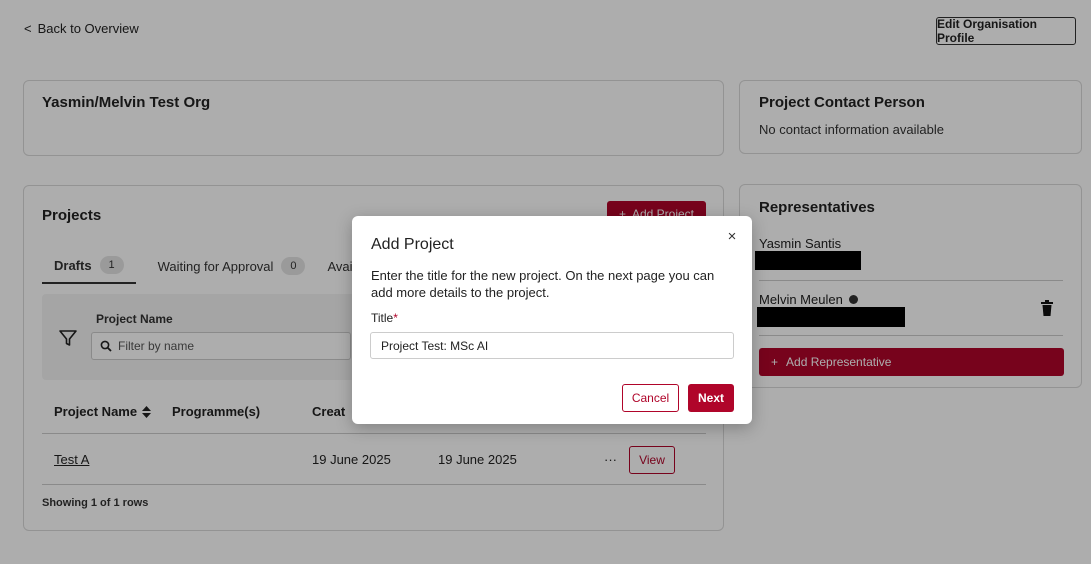  I want to click on required-mark: *, so click(395, 318).